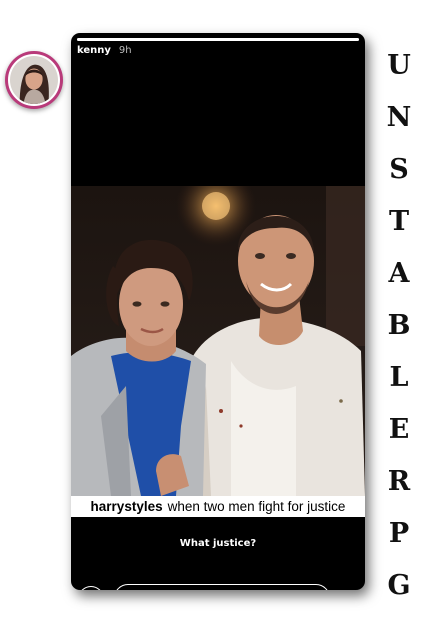  Describe the element at coordinates (399, 221) in the screenshot. I see `watermark-letter: T` at that location.